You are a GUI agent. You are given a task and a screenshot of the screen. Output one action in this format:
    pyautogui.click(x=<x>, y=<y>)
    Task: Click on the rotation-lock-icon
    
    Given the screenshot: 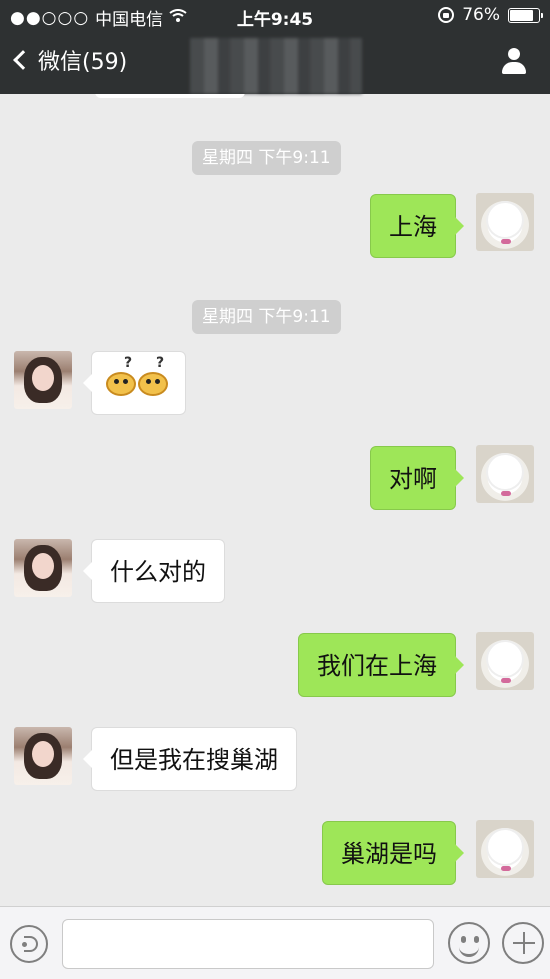 What is the action you would take?
    pyautogui.click(x=446, y=15)
    